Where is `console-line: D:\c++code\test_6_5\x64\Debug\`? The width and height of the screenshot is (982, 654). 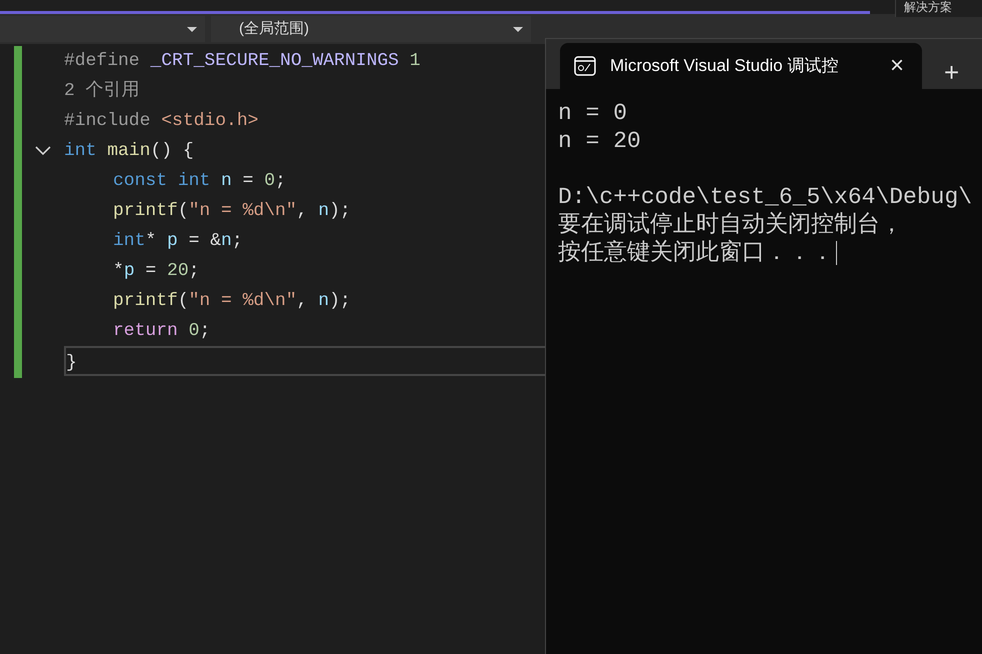
console-line: D:\c++code\test_6_5\x64\Debug\ is located at coordinates (766, 197).